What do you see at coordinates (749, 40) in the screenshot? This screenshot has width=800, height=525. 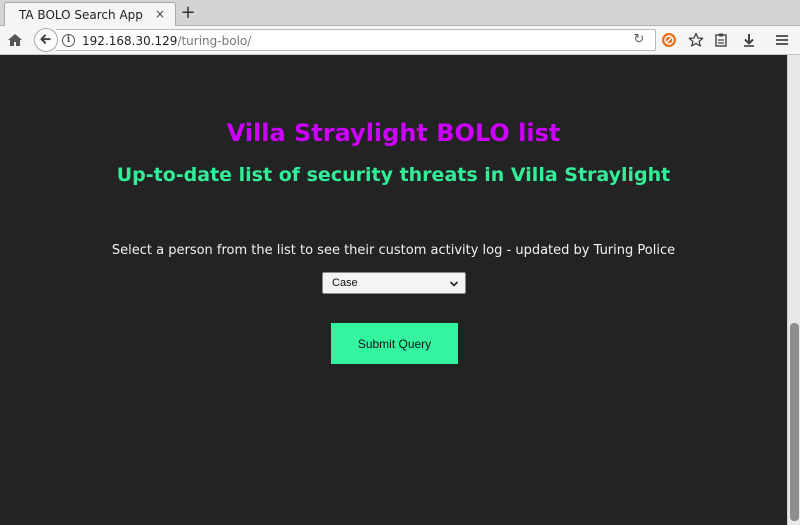 I see `download-icon` at bounding box center [749, 40].